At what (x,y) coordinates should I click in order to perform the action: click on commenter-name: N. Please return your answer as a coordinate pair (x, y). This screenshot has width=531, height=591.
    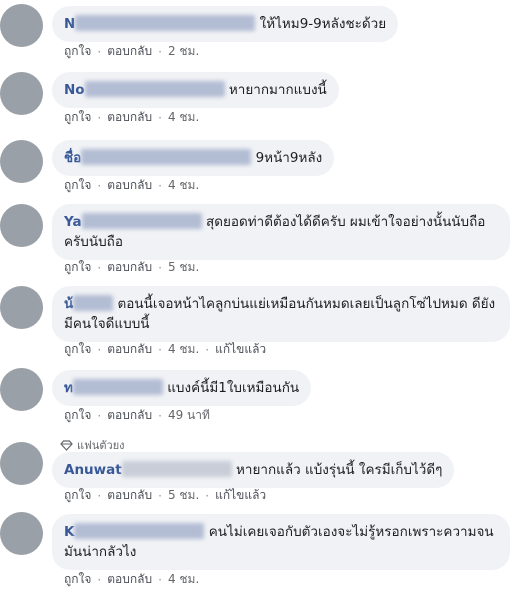
    Looking at the image, I should click on (69, 24).